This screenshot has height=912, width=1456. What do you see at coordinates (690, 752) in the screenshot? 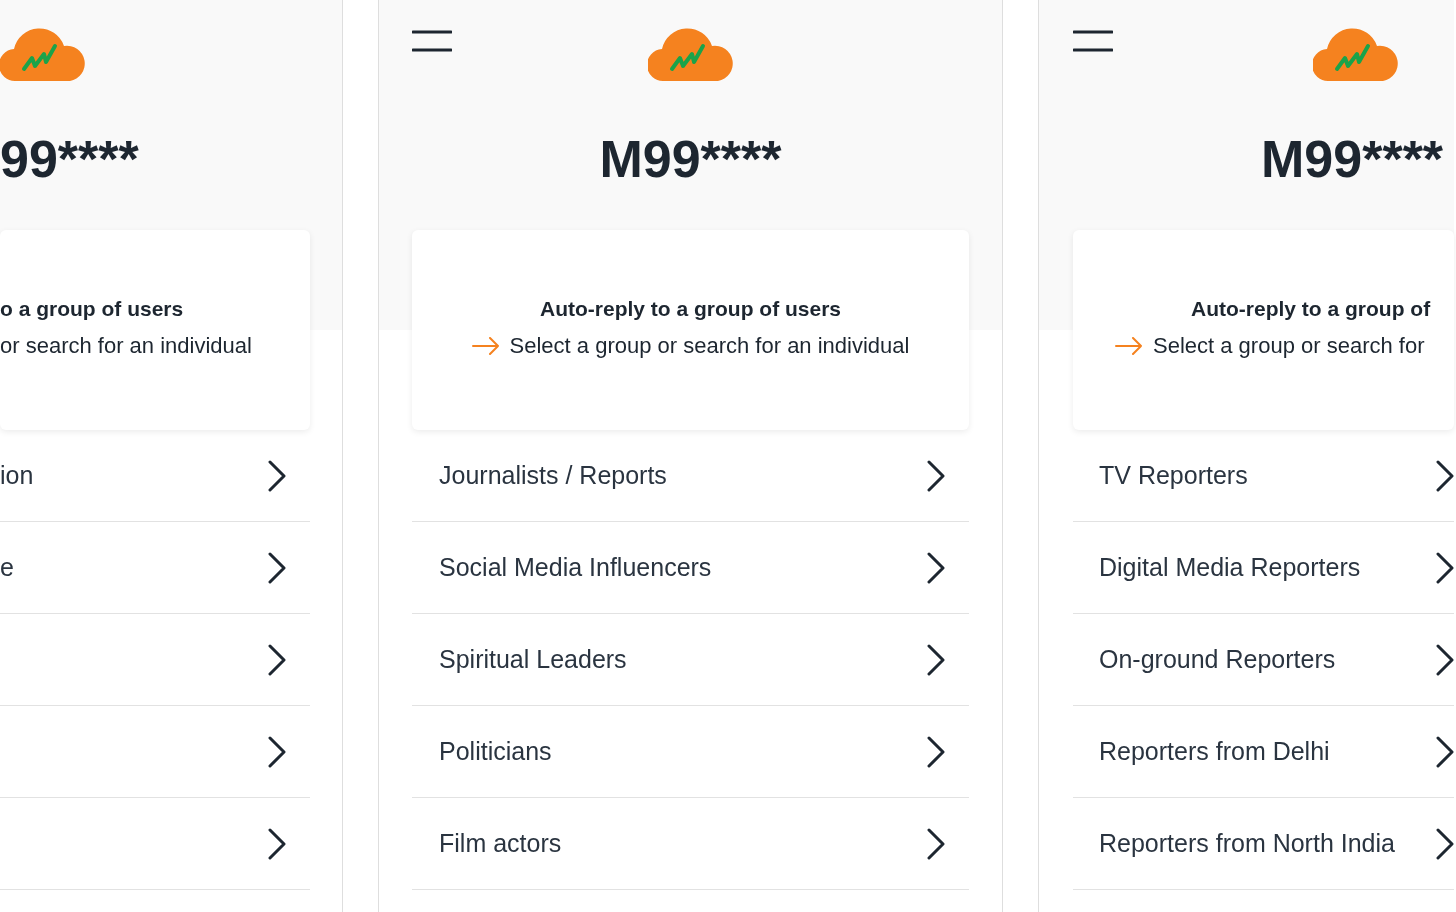
I see `group-list-item: Politicians` at bounding box center [690, 752].